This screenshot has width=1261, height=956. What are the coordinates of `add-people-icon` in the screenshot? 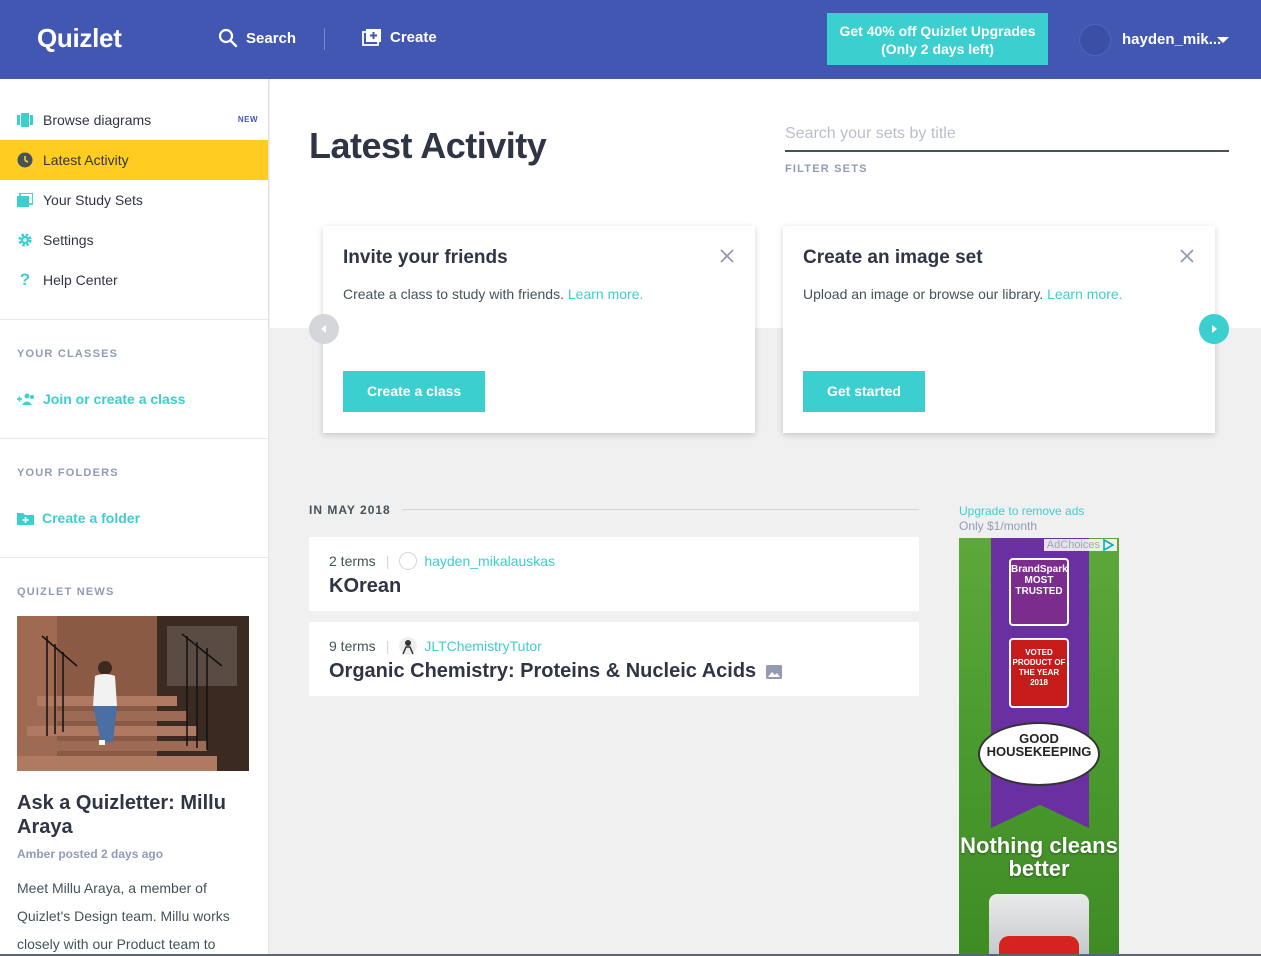 It's located at (26, 399).